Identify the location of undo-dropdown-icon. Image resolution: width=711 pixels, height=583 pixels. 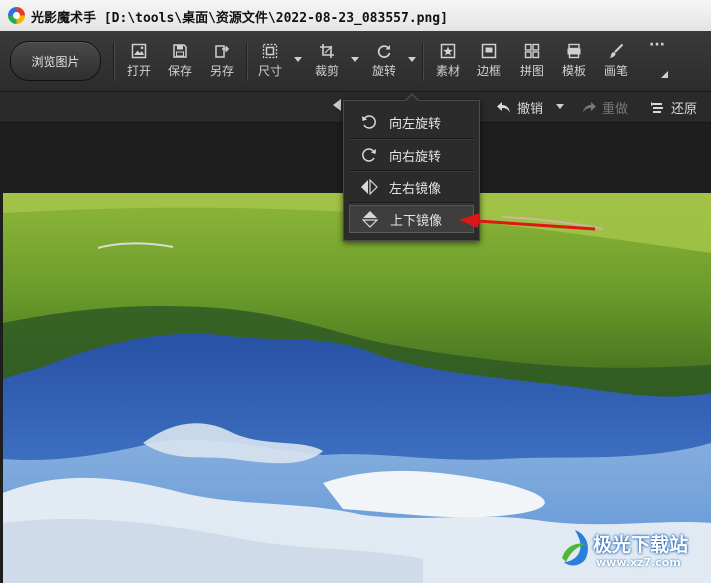
(560, 106).